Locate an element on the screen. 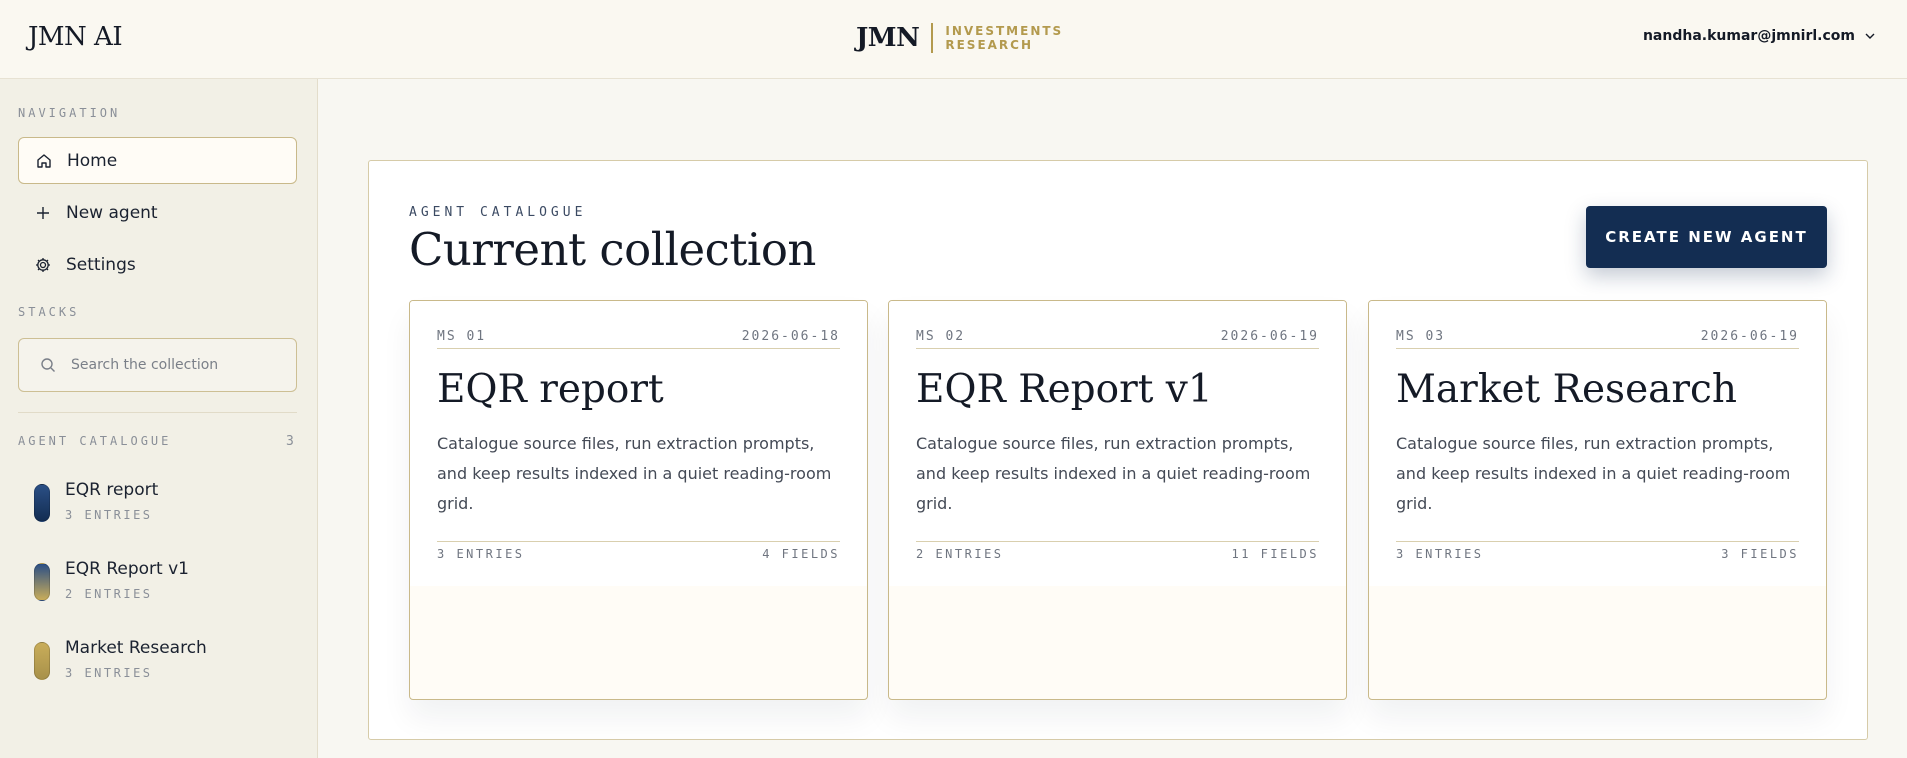  card-footer: 3 ENTRIES 3 FIELDS is located at coordinates (1597, 552).